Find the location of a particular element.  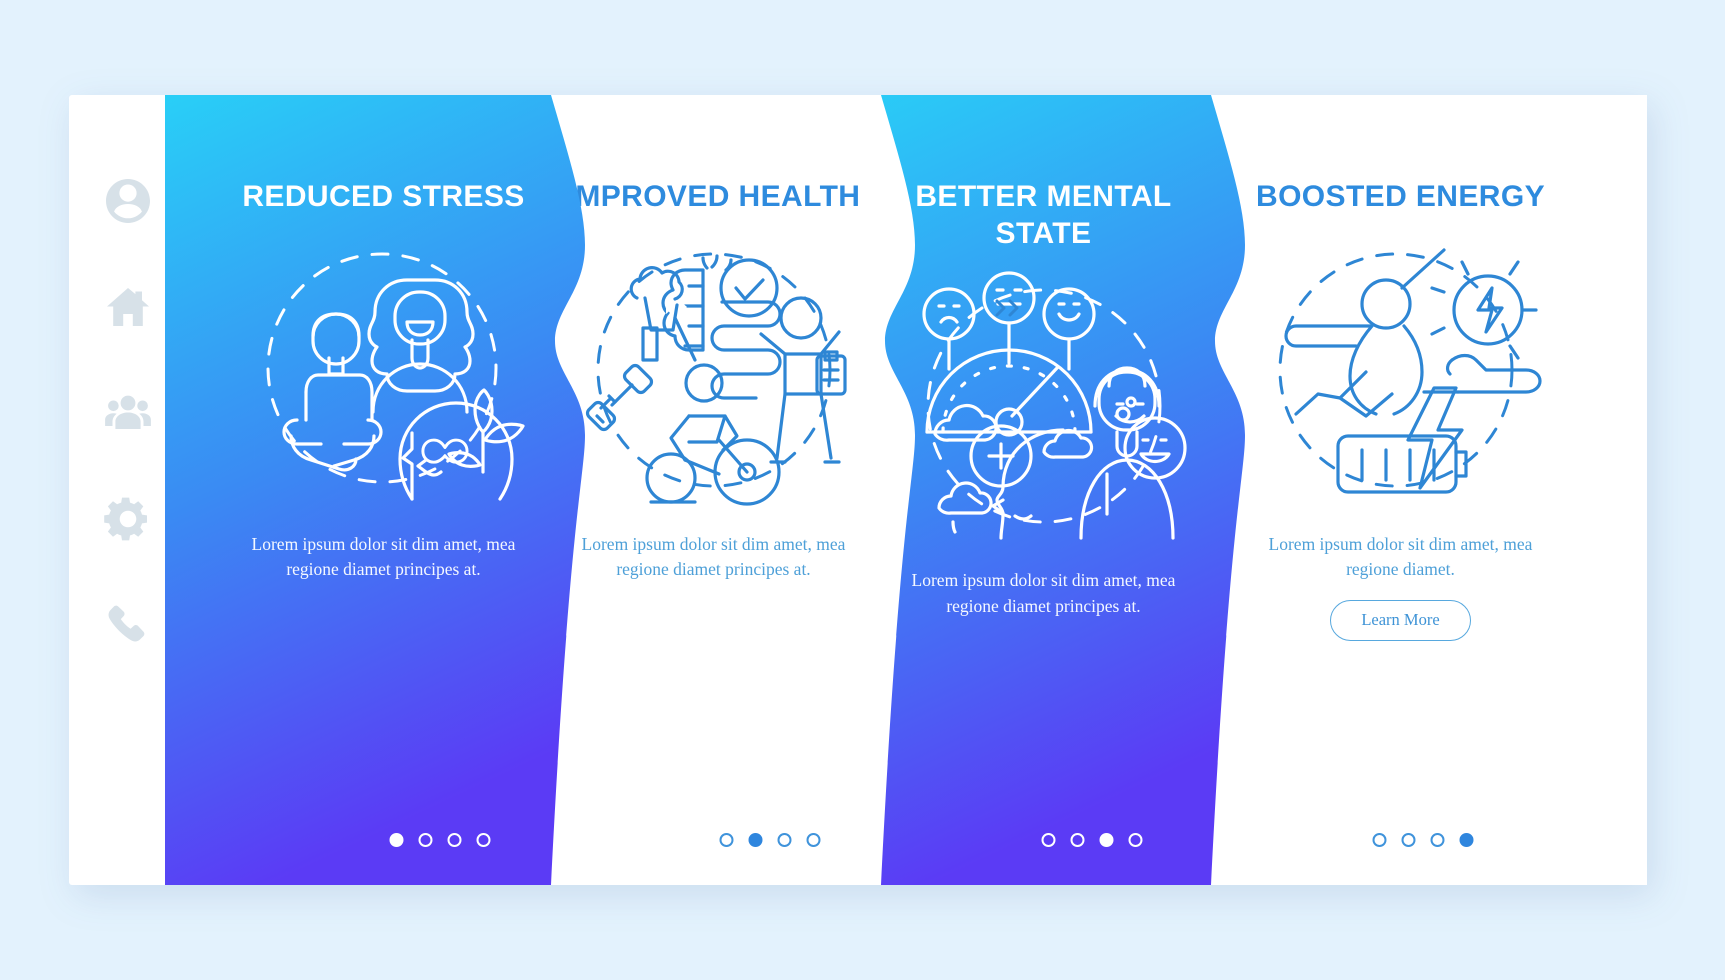

learn-more-button: Learn More is located at coordinates (1400, 621).